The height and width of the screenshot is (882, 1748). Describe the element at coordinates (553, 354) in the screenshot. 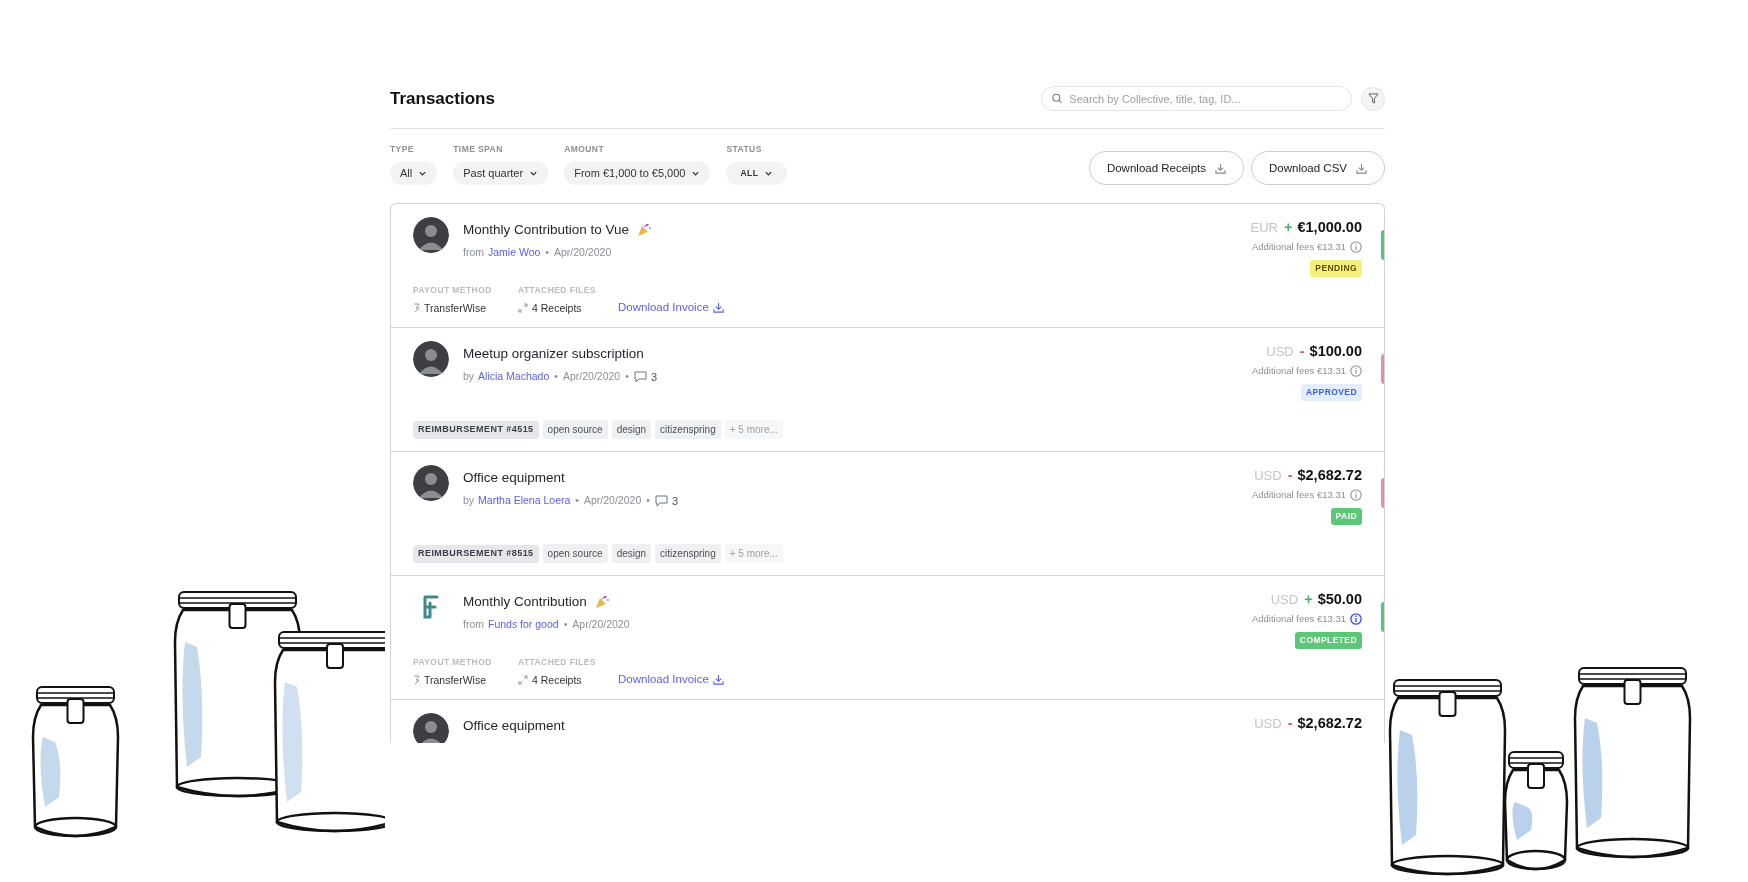

I see `transaction-title: Meetup organizer subscription` at that location.